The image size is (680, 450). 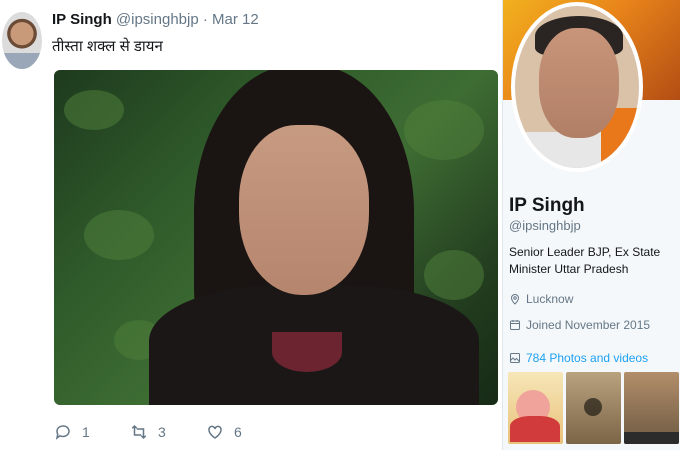 I want to click on tweet-text: तीस्ता शक्ल से डायन, so click(x=107, y=46).